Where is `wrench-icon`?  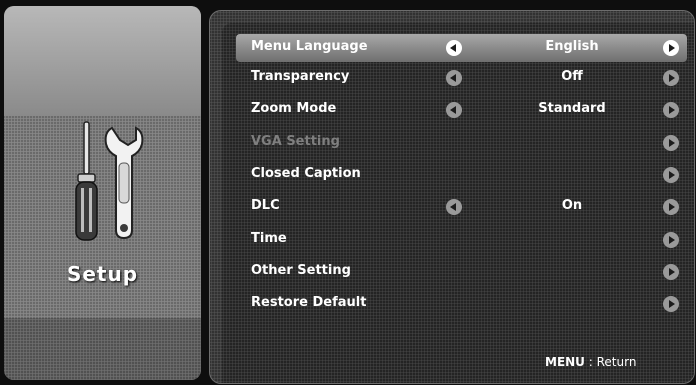
wrench-icon is located at coordinates (124, 183).